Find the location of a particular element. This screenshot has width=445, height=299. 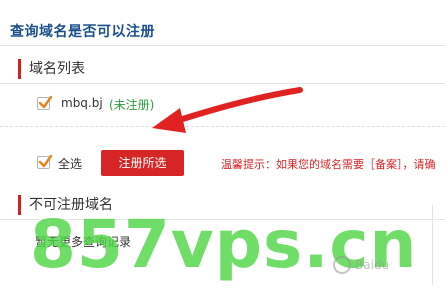

domain-name: mbq.bj is located at coordinates (82, 103).